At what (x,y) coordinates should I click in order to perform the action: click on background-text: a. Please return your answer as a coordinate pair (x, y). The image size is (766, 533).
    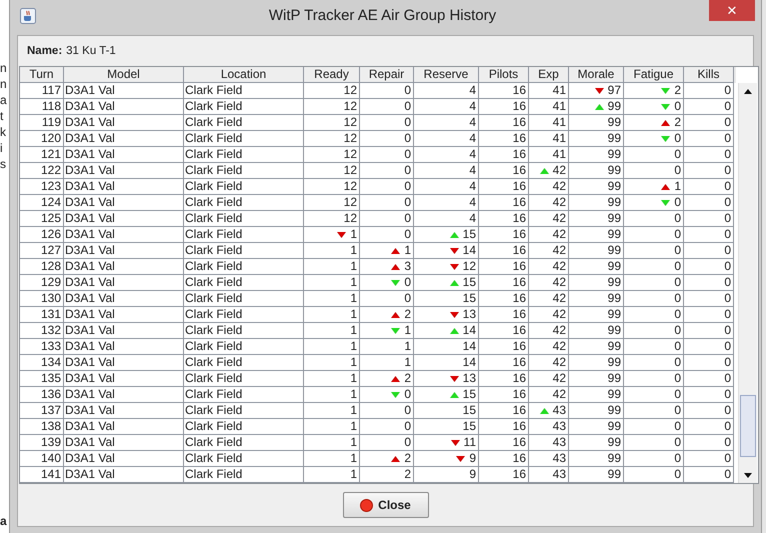
    Looking at the image, I should click on (4, 521).